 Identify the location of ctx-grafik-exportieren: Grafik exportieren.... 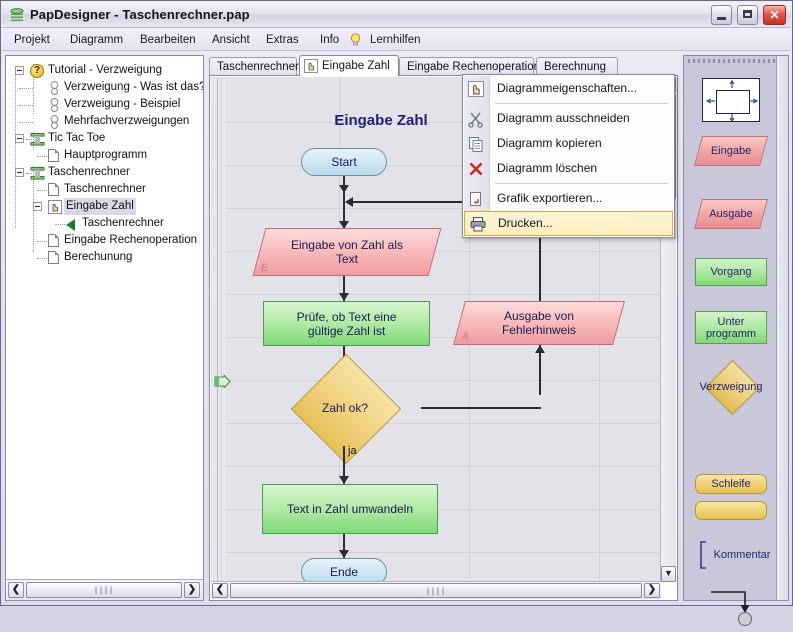
(568, 198).